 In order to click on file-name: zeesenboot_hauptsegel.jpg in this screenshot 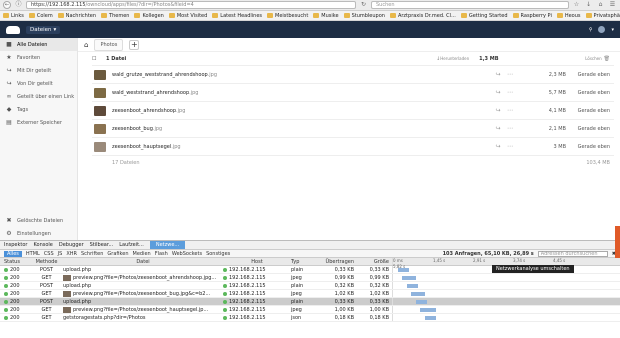, I will do `click(302, 147)`.